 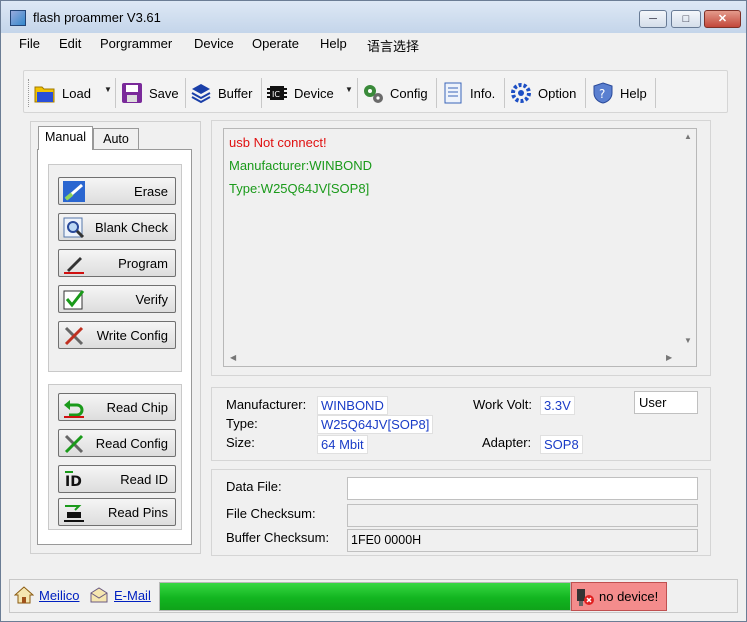 What do you see at coordinates (352, 405) in the screenshot?
I see `manufacturer-value: WINBOND` at bounding box center [352, 405].